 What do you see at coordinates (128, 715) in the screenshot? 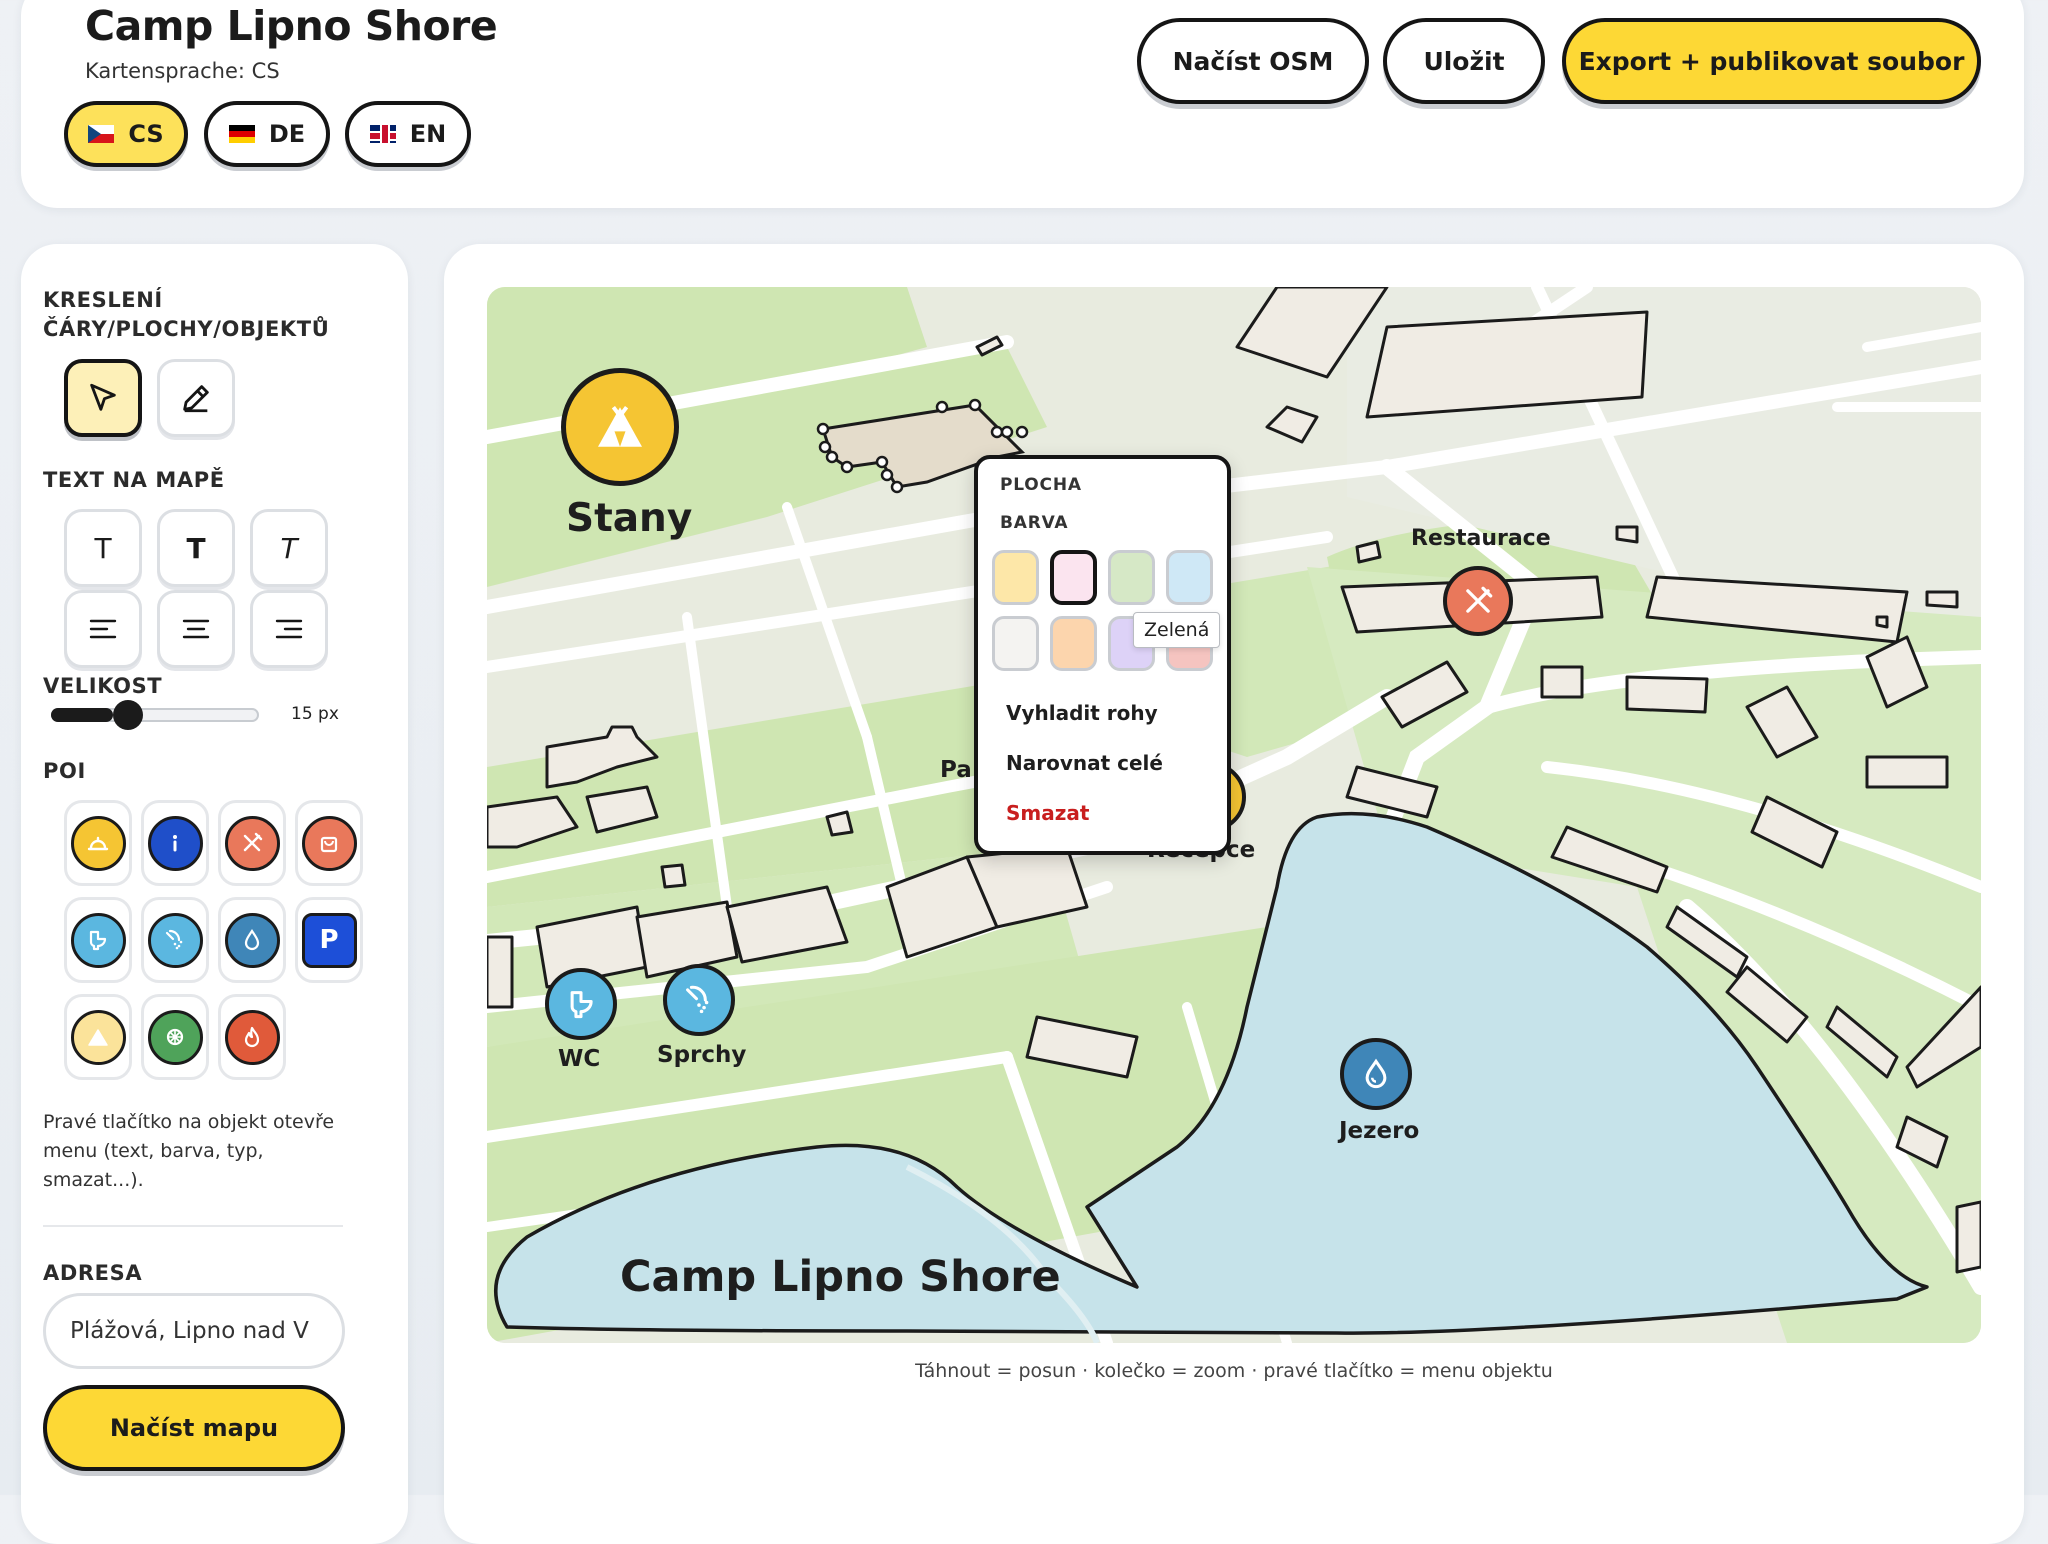
I see `size-slider-handle` at bounding box center [128, 715].